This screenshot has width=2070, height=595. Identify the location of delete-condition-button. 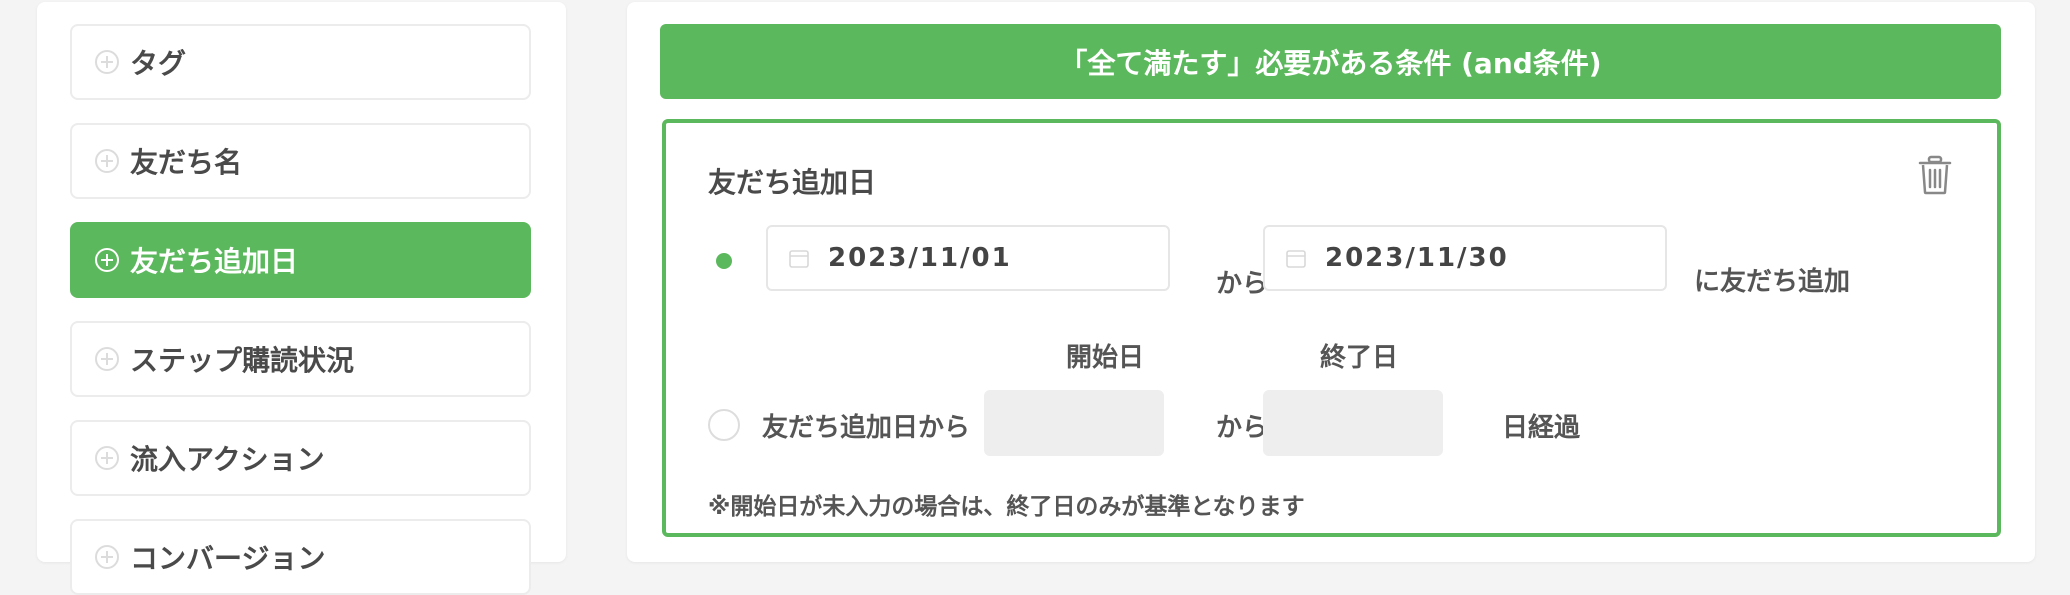
(1935, 175).